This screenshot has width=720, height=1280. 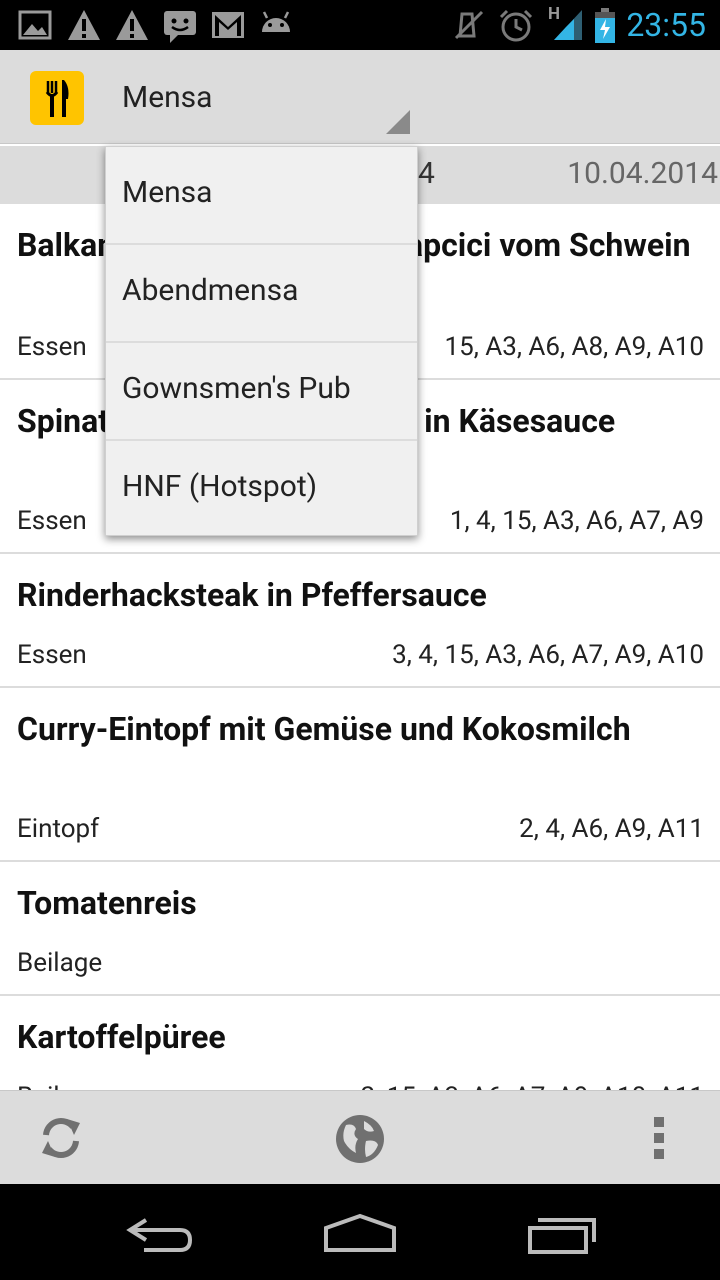 I want to click on status-time: 23:55, so click(x=666, y=25).